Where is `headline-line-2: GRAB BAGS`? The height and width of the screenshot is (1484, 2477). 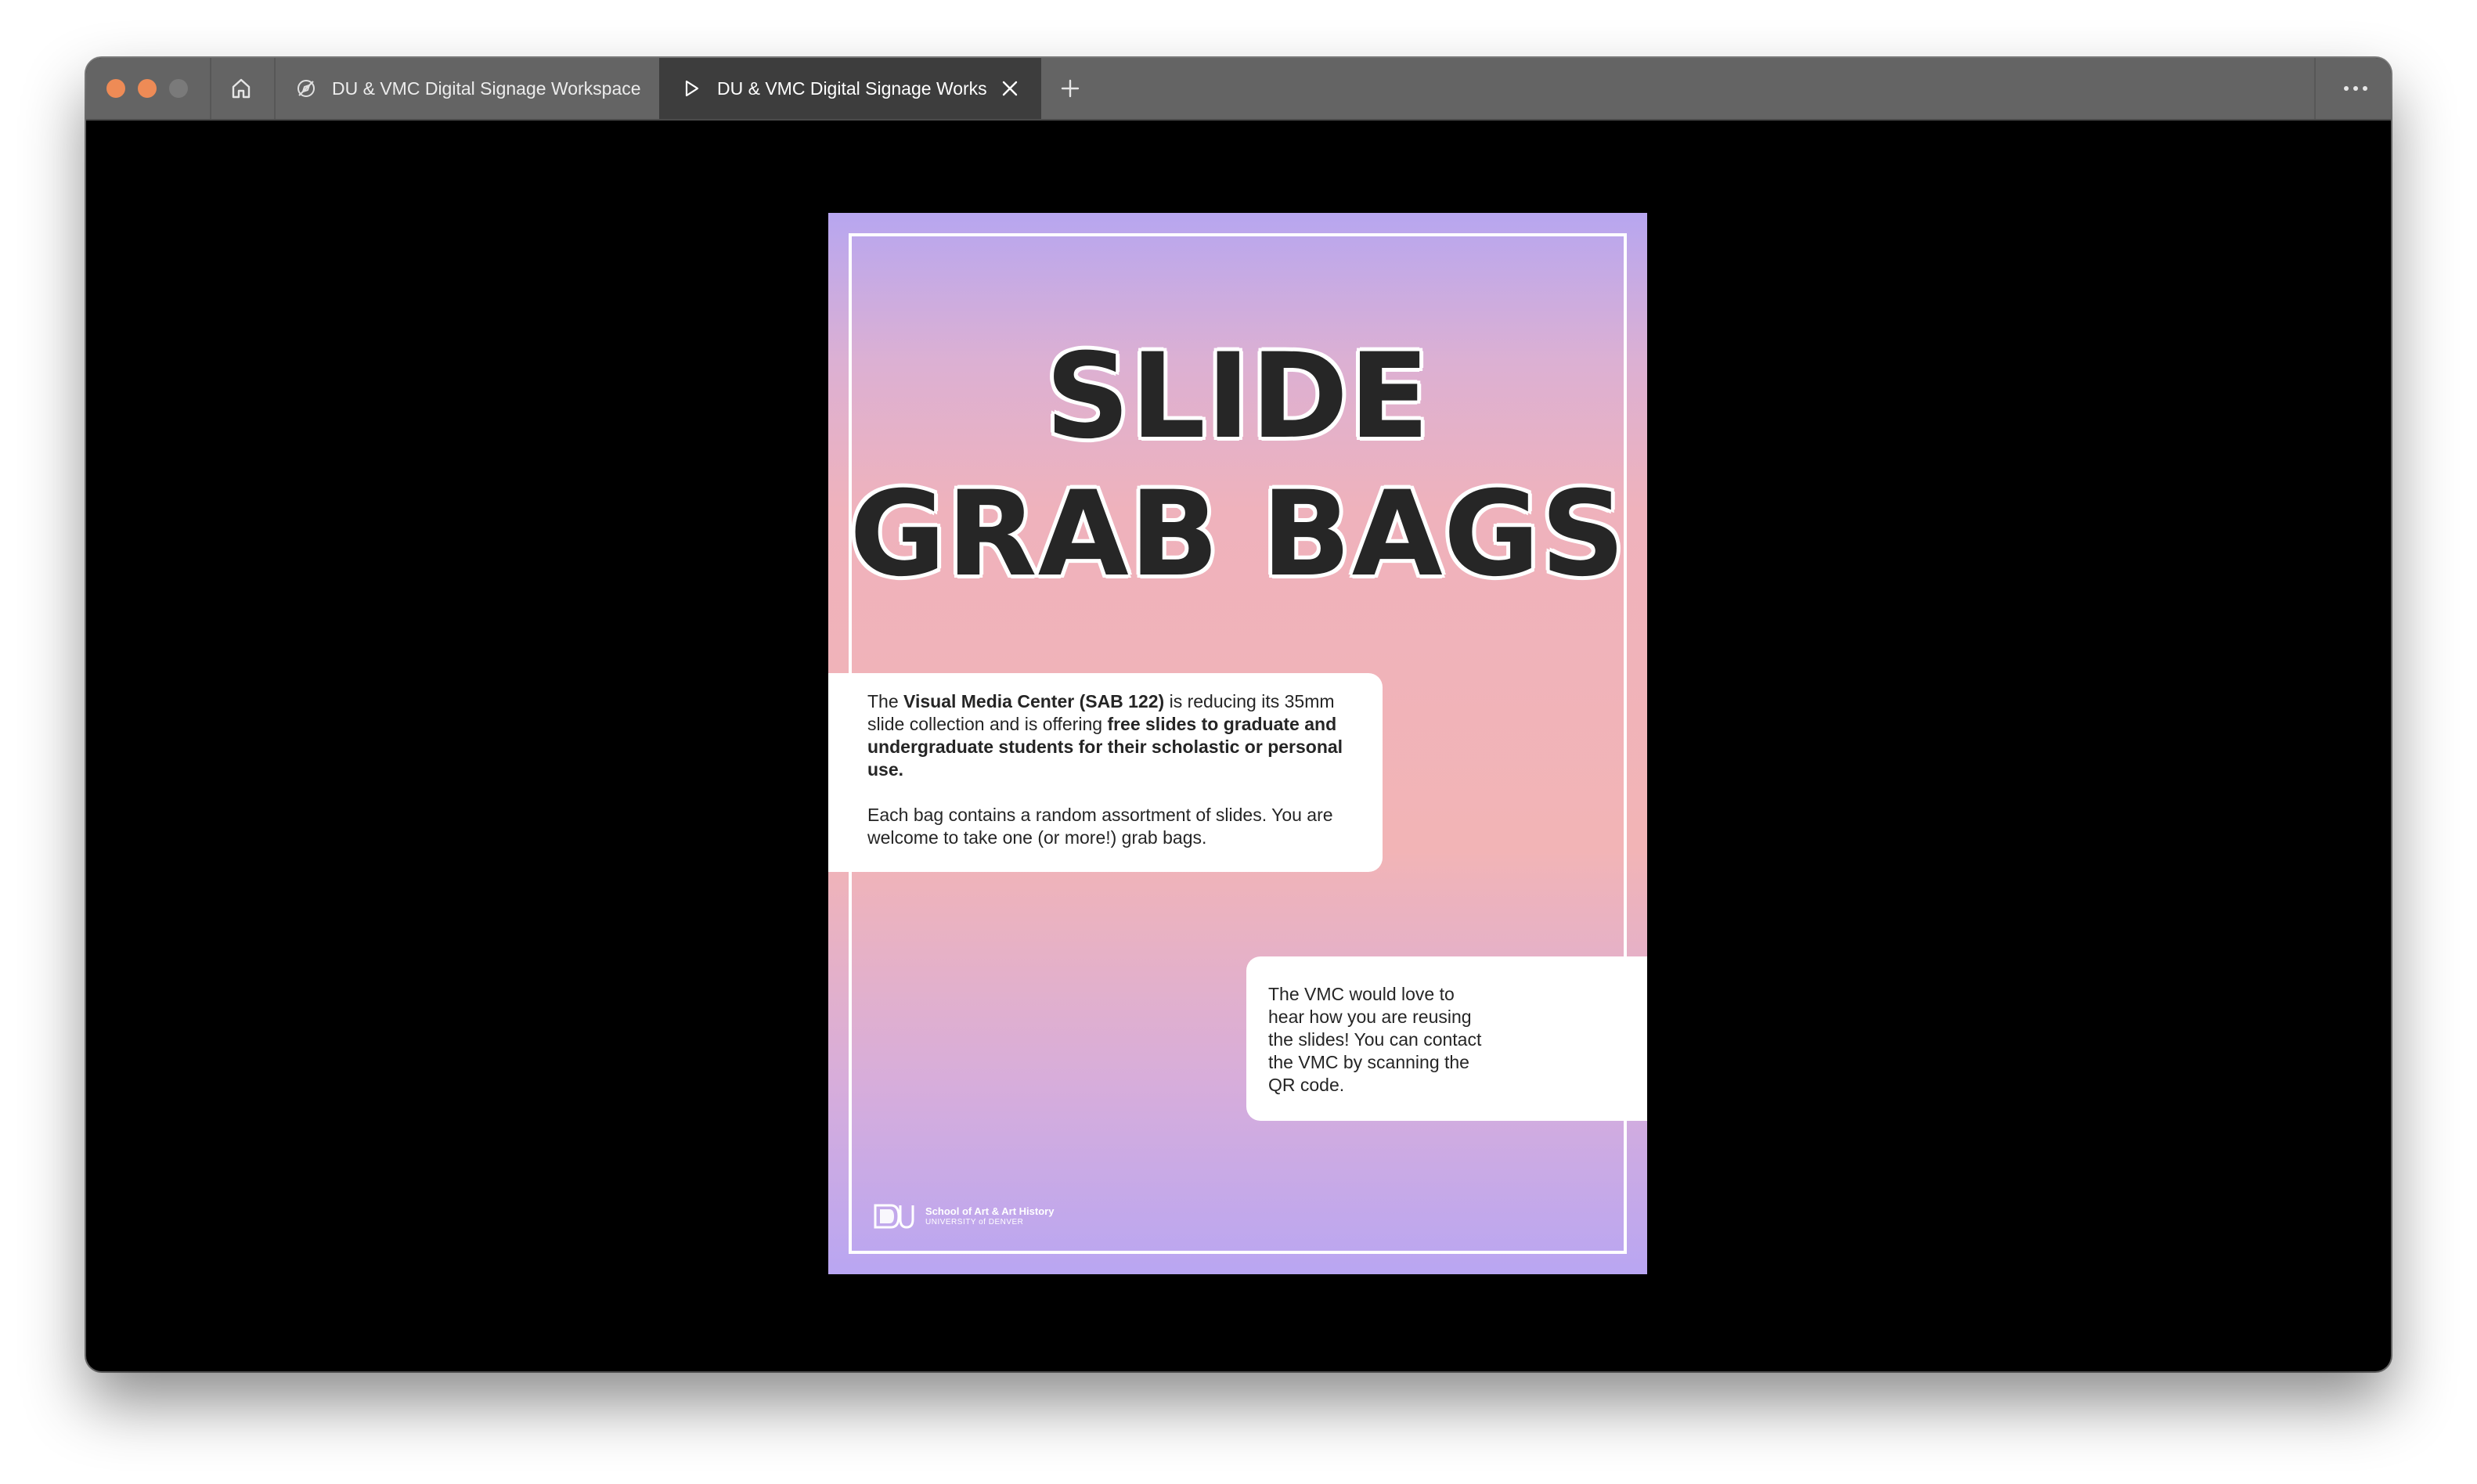 headline-line-2: GRAB BAGS is located at coordinates (1237, 534).